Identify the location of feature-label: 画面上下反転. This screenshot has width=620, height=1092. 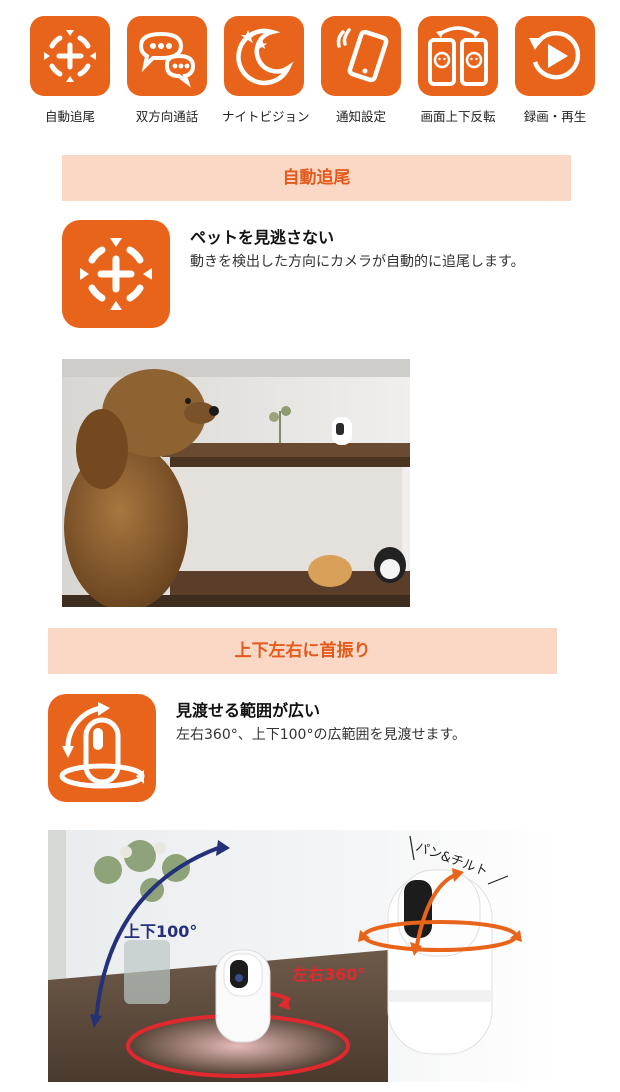
(458, 116).